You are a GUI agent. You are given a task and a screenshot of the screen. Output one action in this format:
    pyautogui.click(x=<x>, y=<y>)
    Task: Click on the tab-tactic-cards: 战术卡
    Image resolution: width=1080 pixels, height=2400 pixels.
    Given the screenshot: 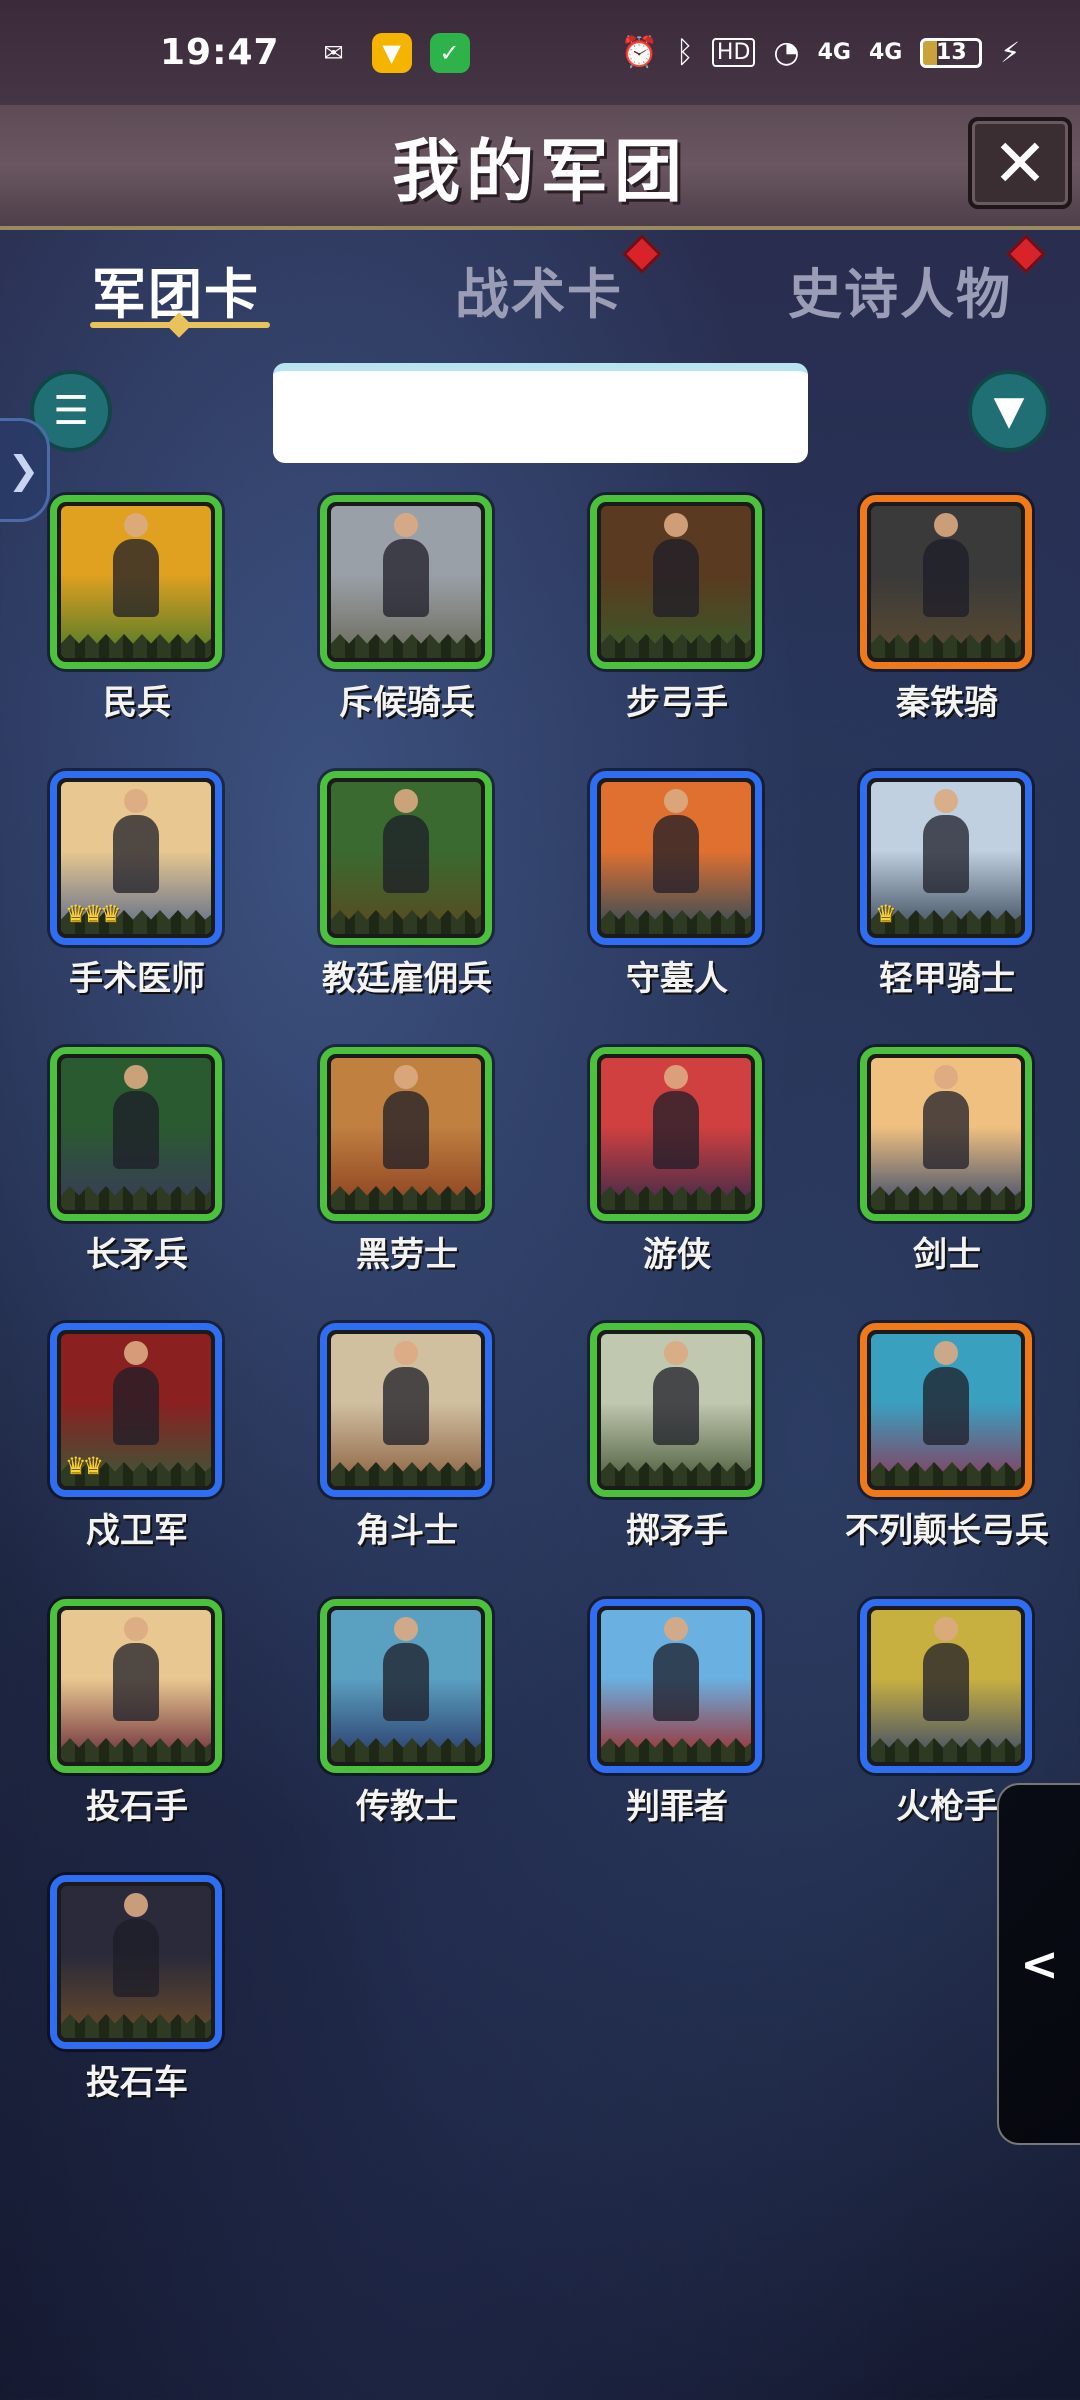 What is the action you would take?
    pyautogui.click(x=539, y=289)
    